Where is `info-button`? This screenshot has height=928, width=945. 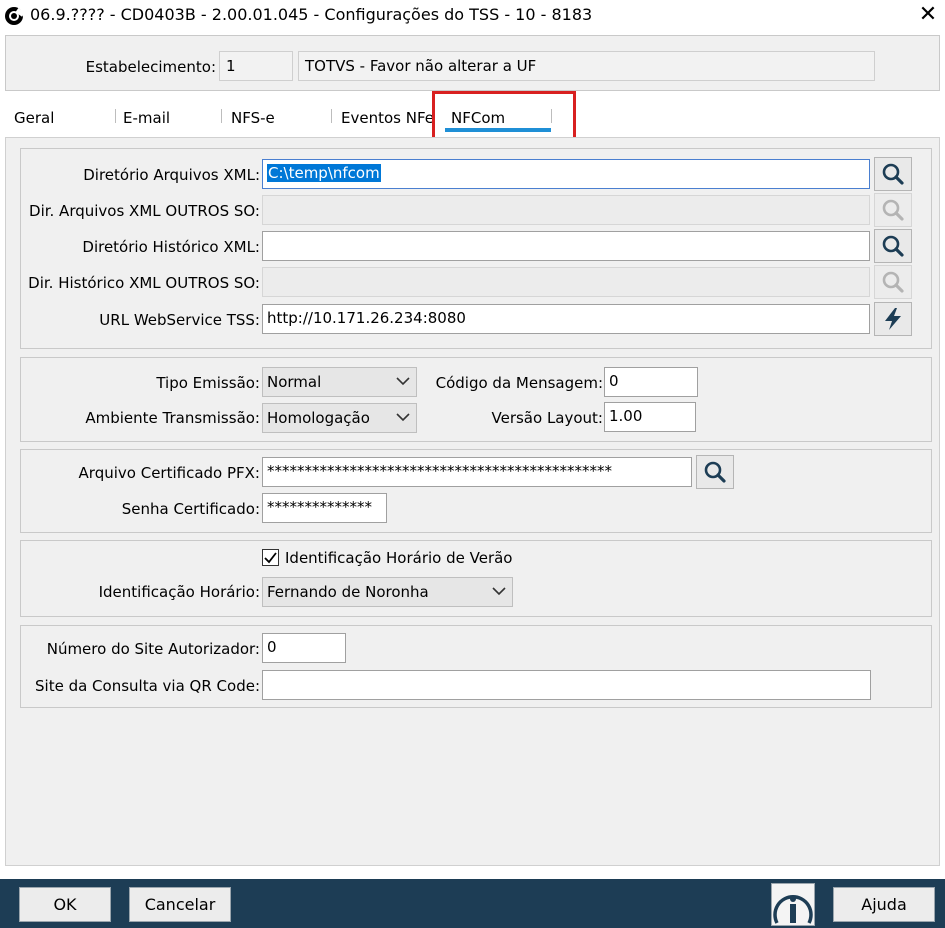
info-button is located at coordinates (793, 904).